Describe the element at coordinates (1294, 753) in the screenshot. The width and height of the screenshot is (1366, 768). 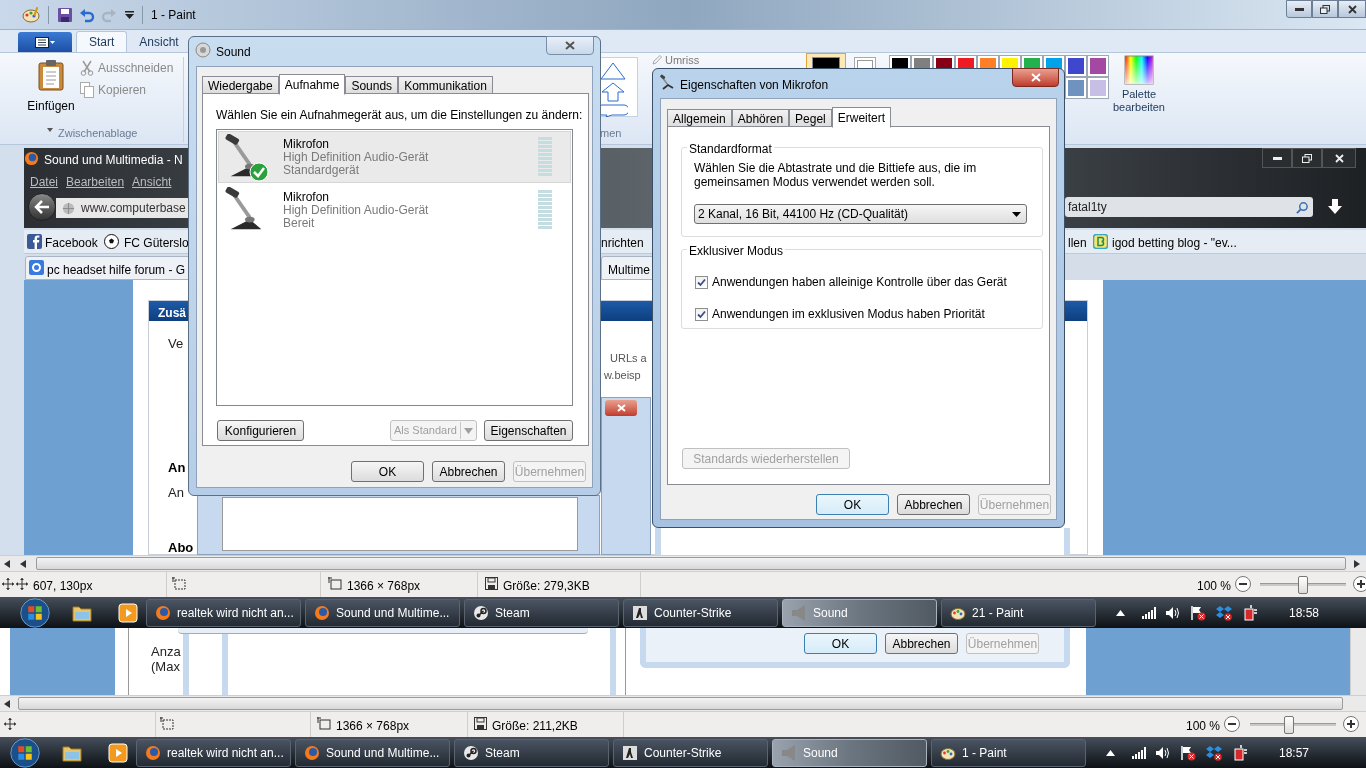
I see `clock: 18:57` at that location.